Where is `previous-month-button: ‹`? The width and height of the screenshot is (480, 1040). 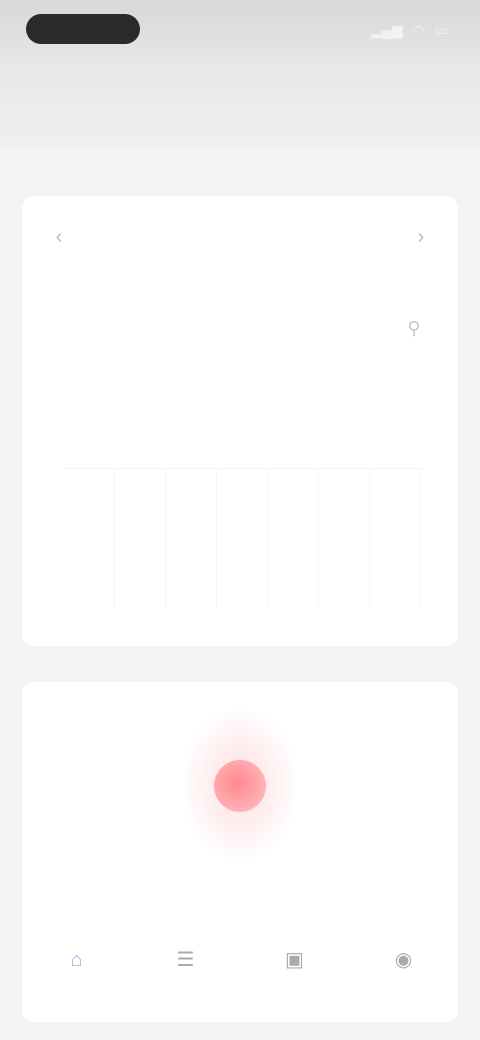
previous-month-button: ‹ is located at coordinates (59, 237).